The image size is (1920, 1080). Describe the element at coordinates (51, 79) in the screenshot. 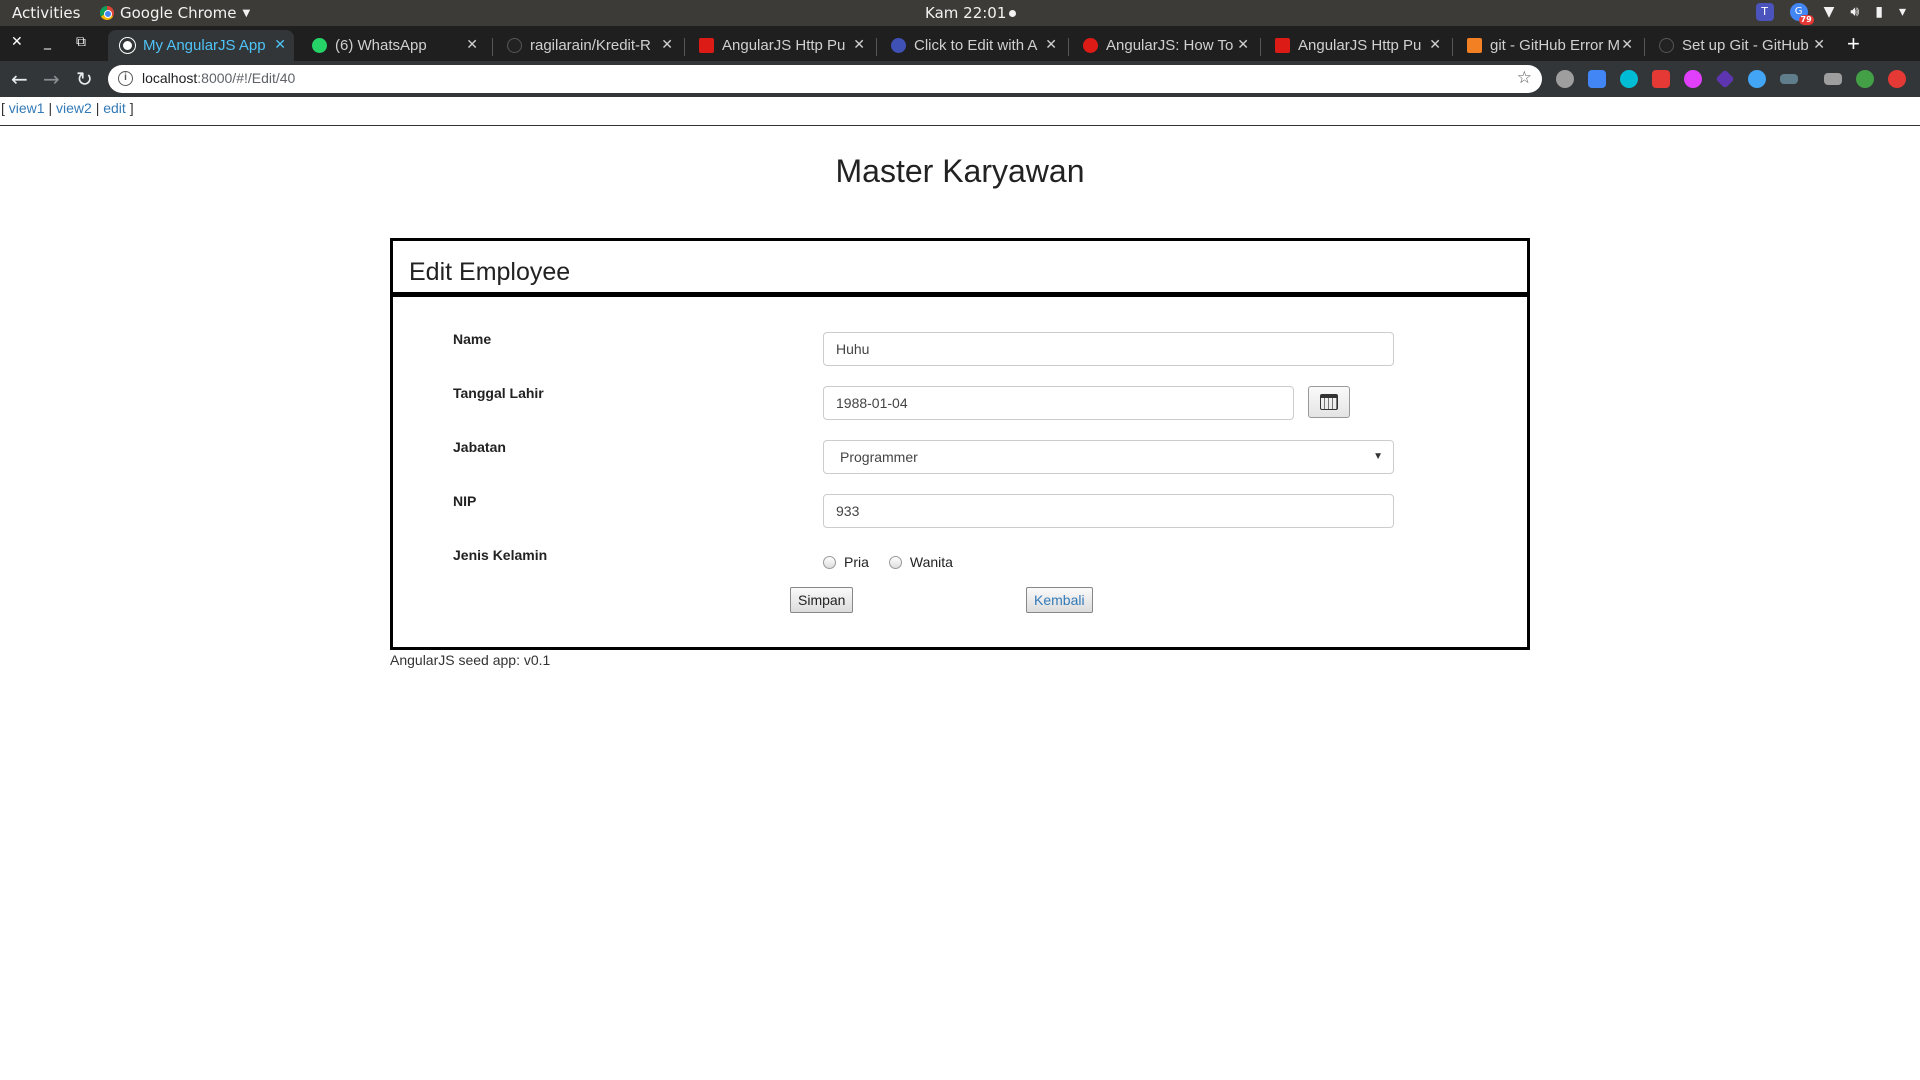

I see `forward-icon: →` at that location.